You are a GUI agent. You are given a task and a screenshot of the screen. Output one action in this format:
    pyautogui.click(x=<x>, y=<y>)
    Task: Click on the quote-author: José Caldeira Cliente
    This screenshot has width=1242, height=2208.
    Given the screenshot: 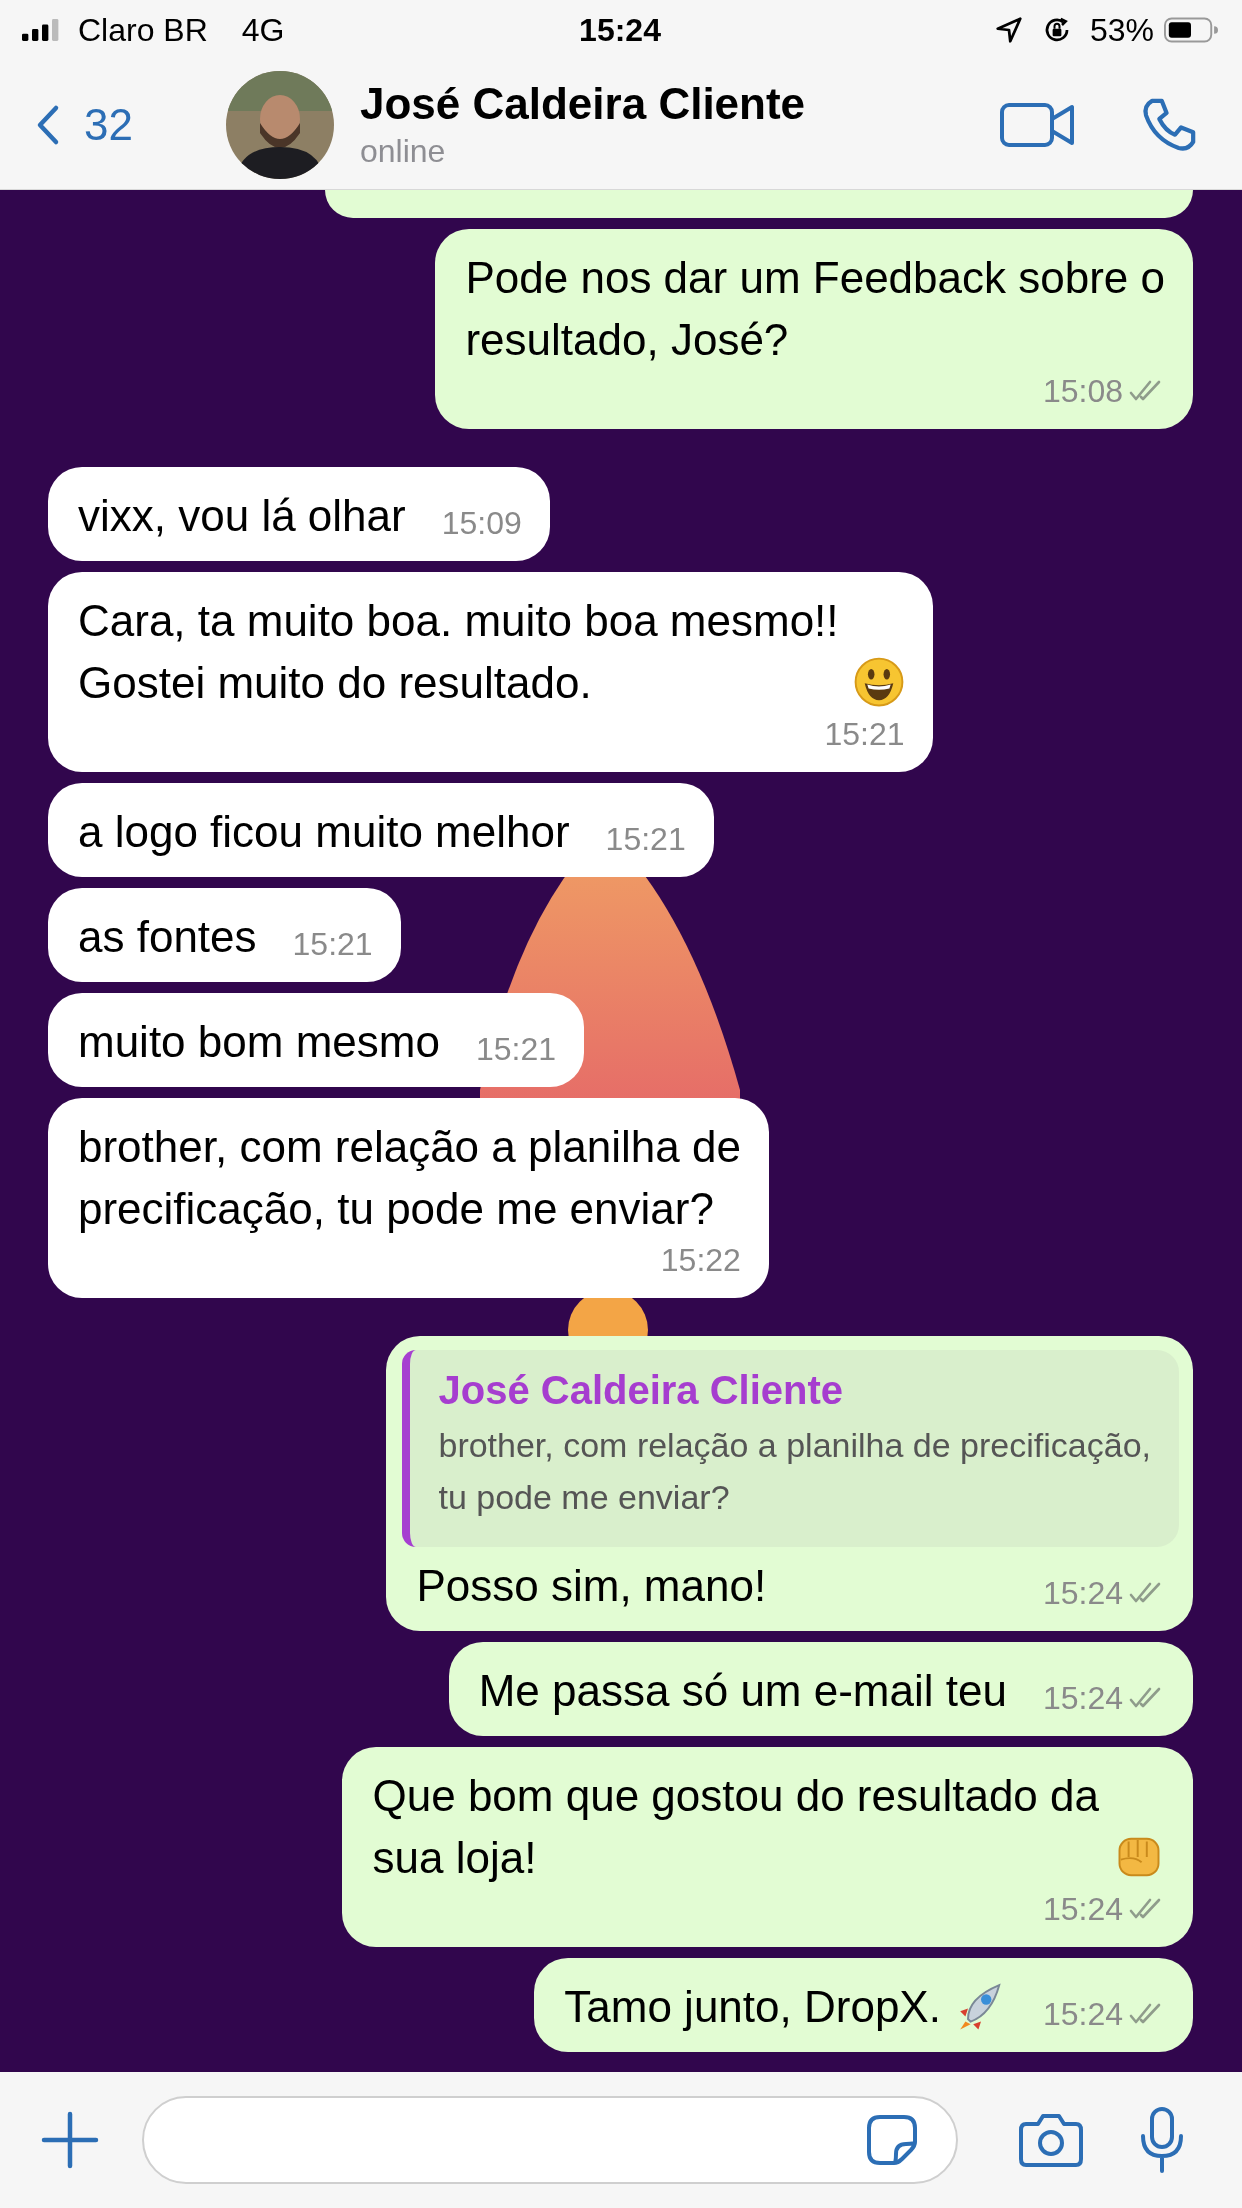 What is the action you would take?
    pyautogui.click(x=641, y=1390)
    